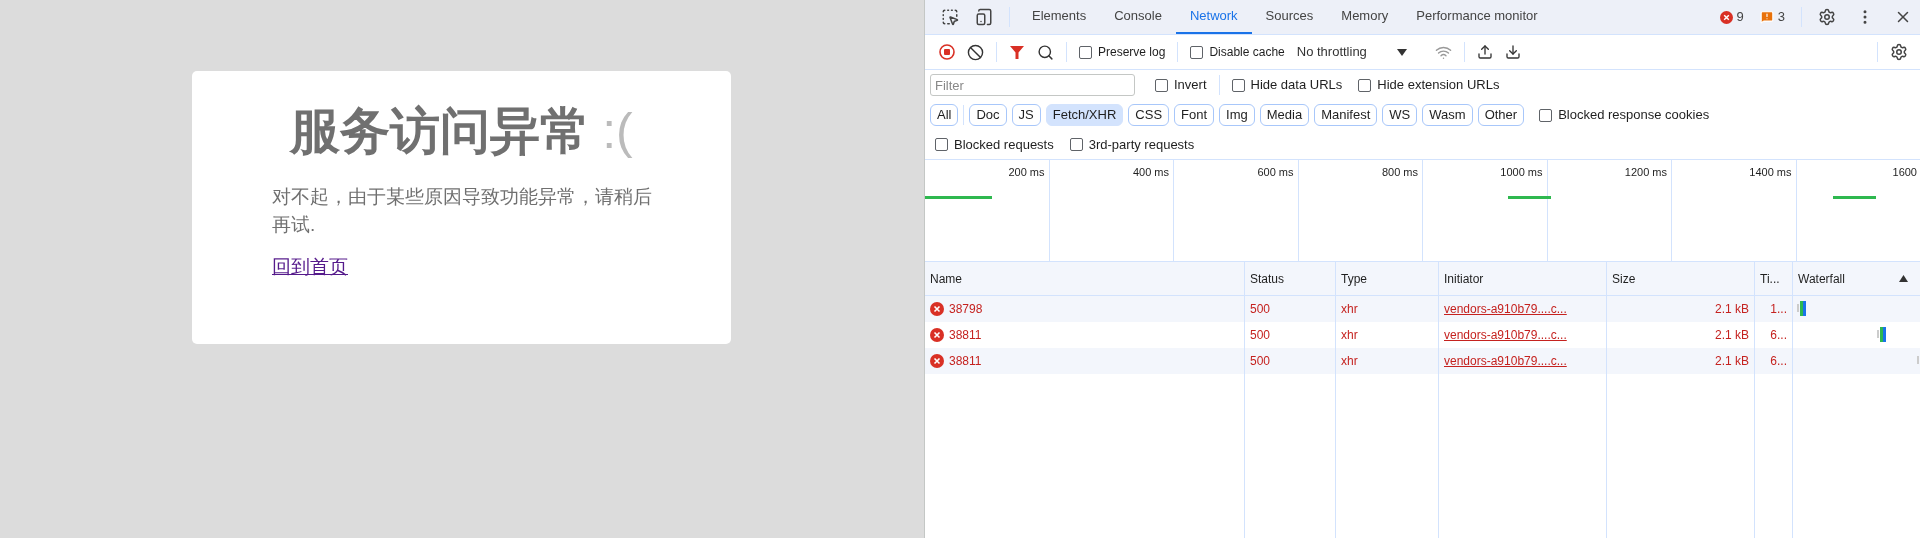 The width and height of the screenshot is (1920, 538). I want to click on filter-option-label: Hide data URLs, so click(1296, 85).